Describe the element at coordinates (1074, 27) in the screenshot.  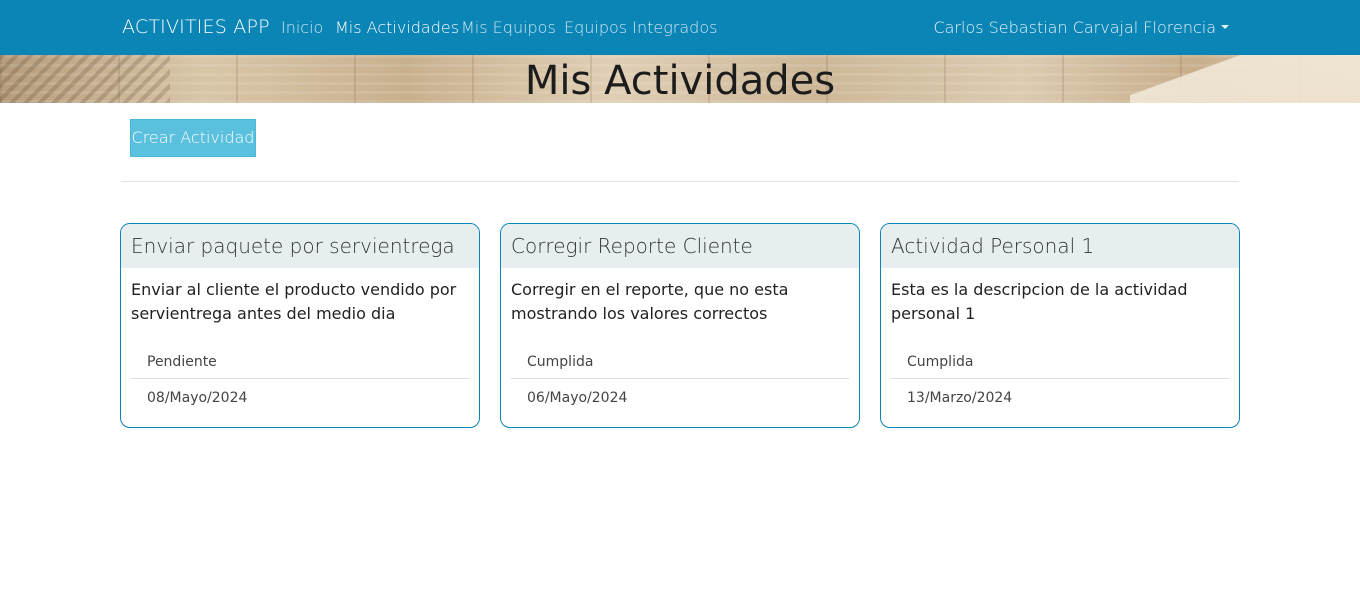
I see `user-name: Carlos Sebastian Carvajal Florencia` at that location.